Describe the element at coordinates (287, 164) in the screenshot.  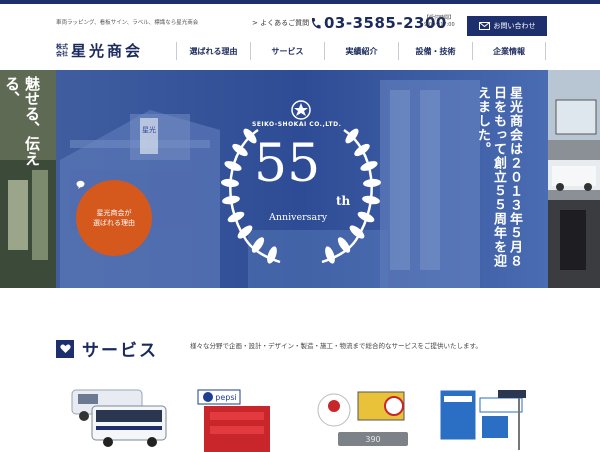
I see `anniversary-number: 55` at that location.